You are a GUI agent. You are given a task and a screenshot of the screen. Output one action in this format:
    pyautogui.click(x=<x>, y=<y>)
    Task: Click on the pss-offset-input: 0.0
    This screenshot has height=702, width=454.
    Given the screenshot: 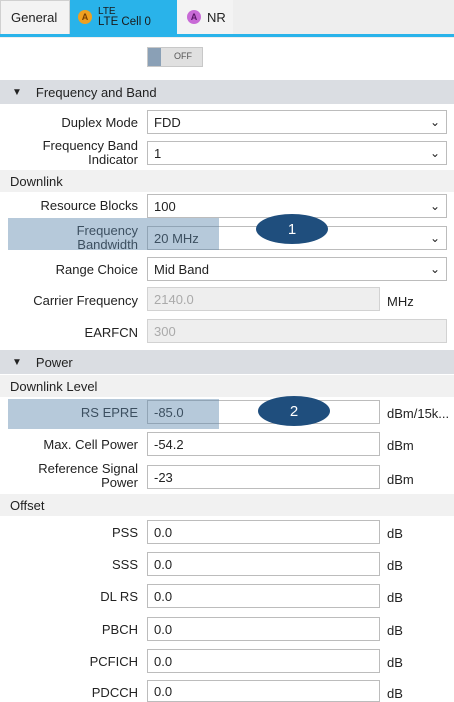 What is the action you would take?
    pyautogui.click(x=263, y=532)
    